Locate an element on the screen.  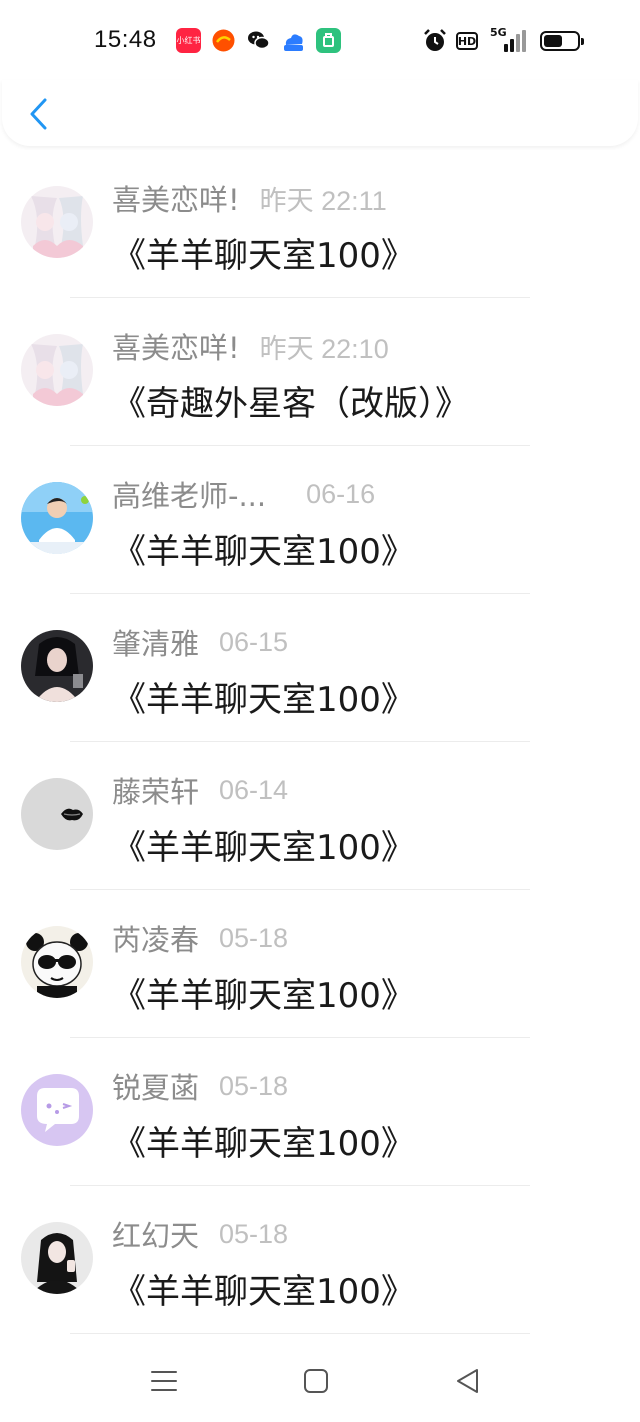
timestamp: 06-14 is located at coordinates (254, 789).